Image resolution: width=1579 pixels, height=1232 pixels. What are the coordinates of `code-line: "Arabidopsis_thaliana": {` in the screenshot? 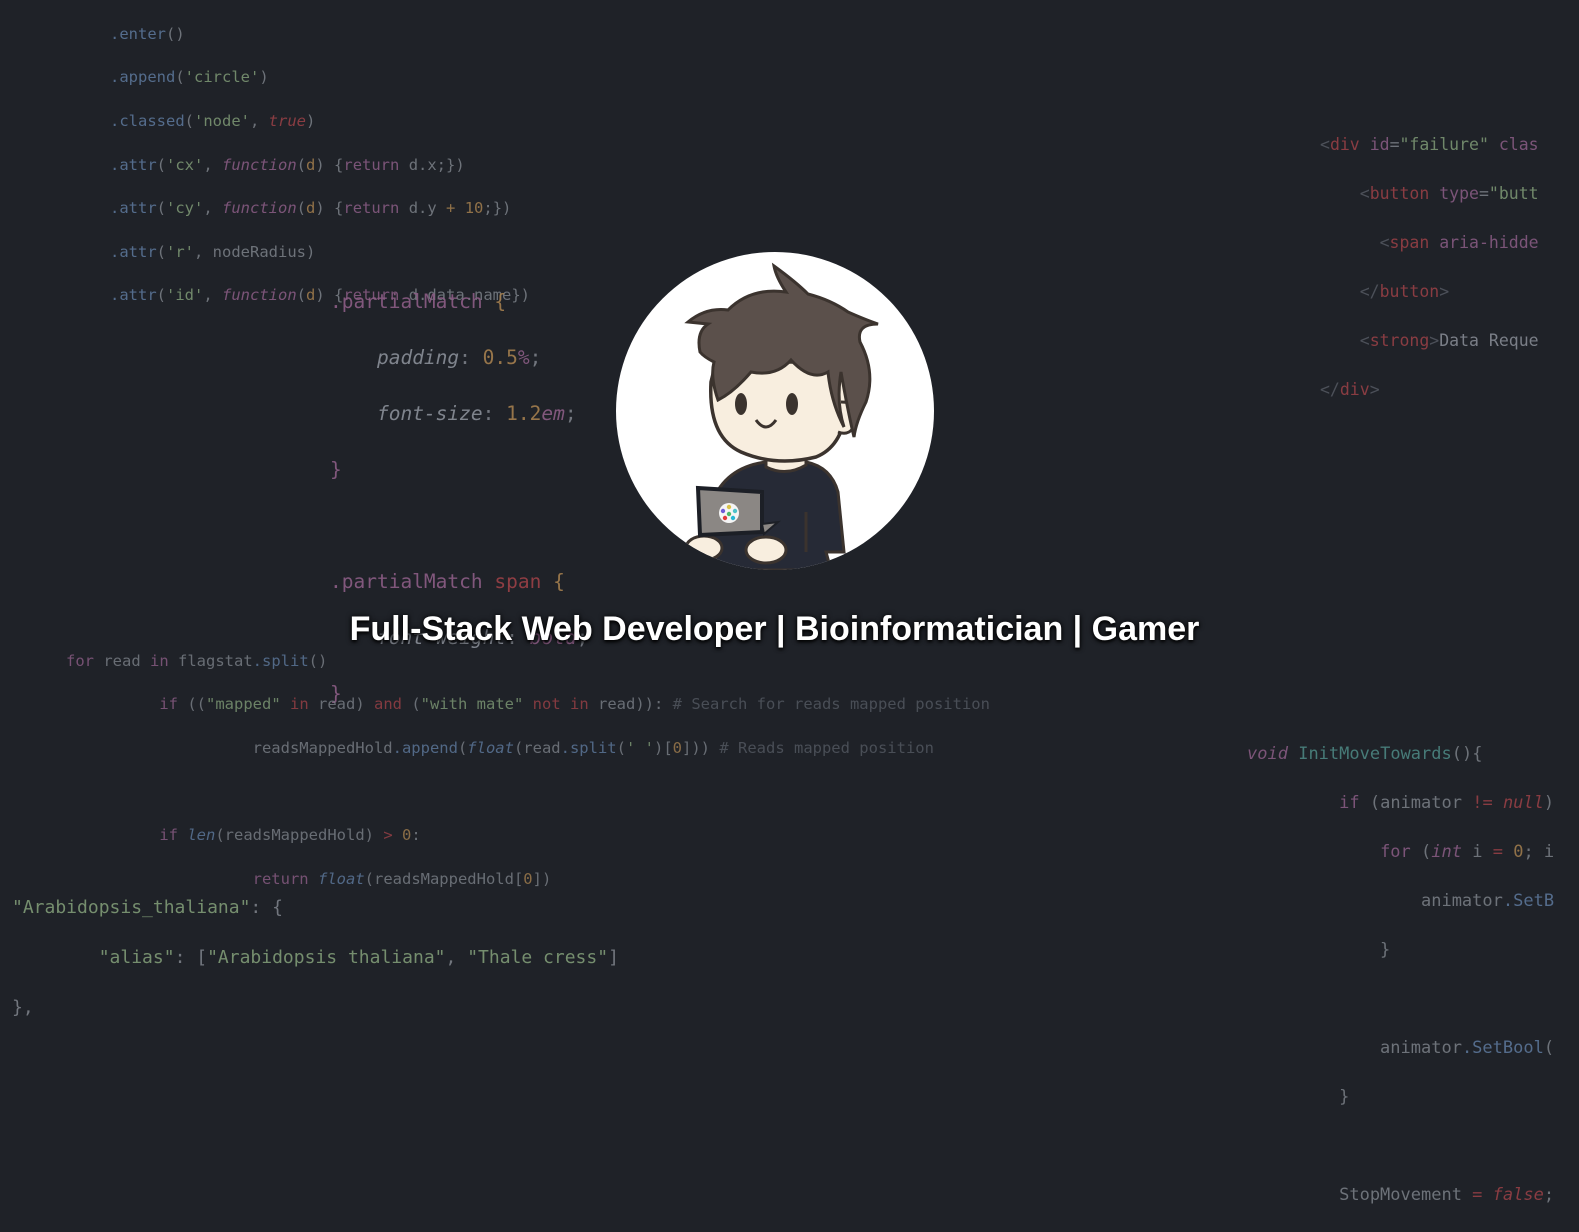 It's located at (147, 907).